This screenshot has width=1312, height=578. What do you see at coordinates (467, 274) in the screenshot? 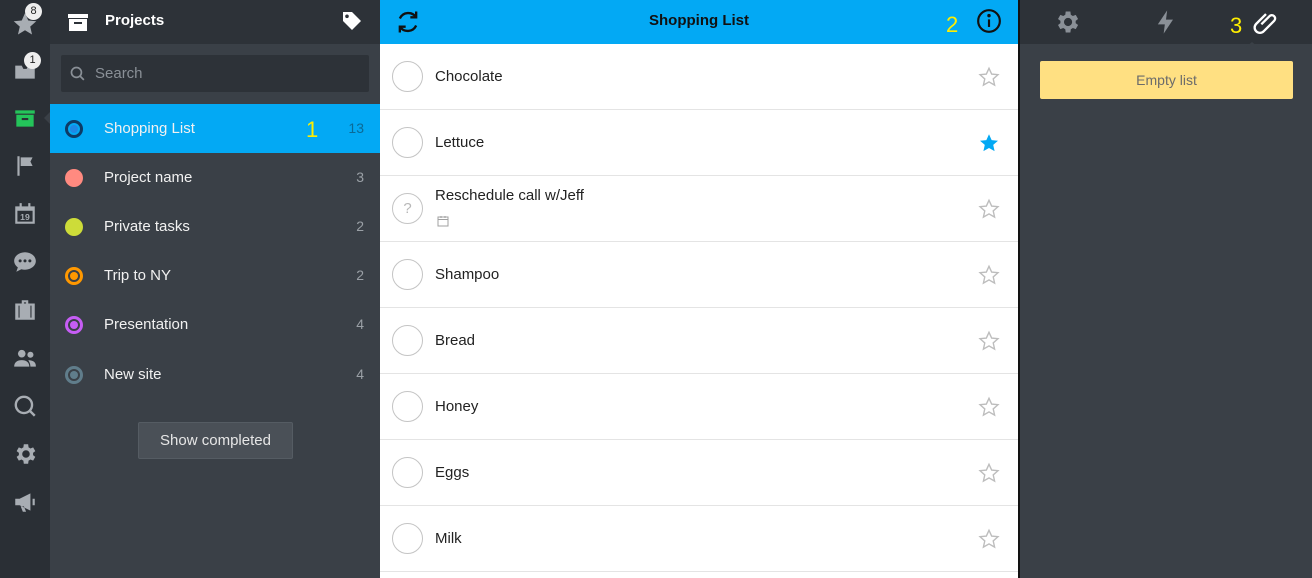
I see `task-name: Shampoo` at bounding box center [467, 274].